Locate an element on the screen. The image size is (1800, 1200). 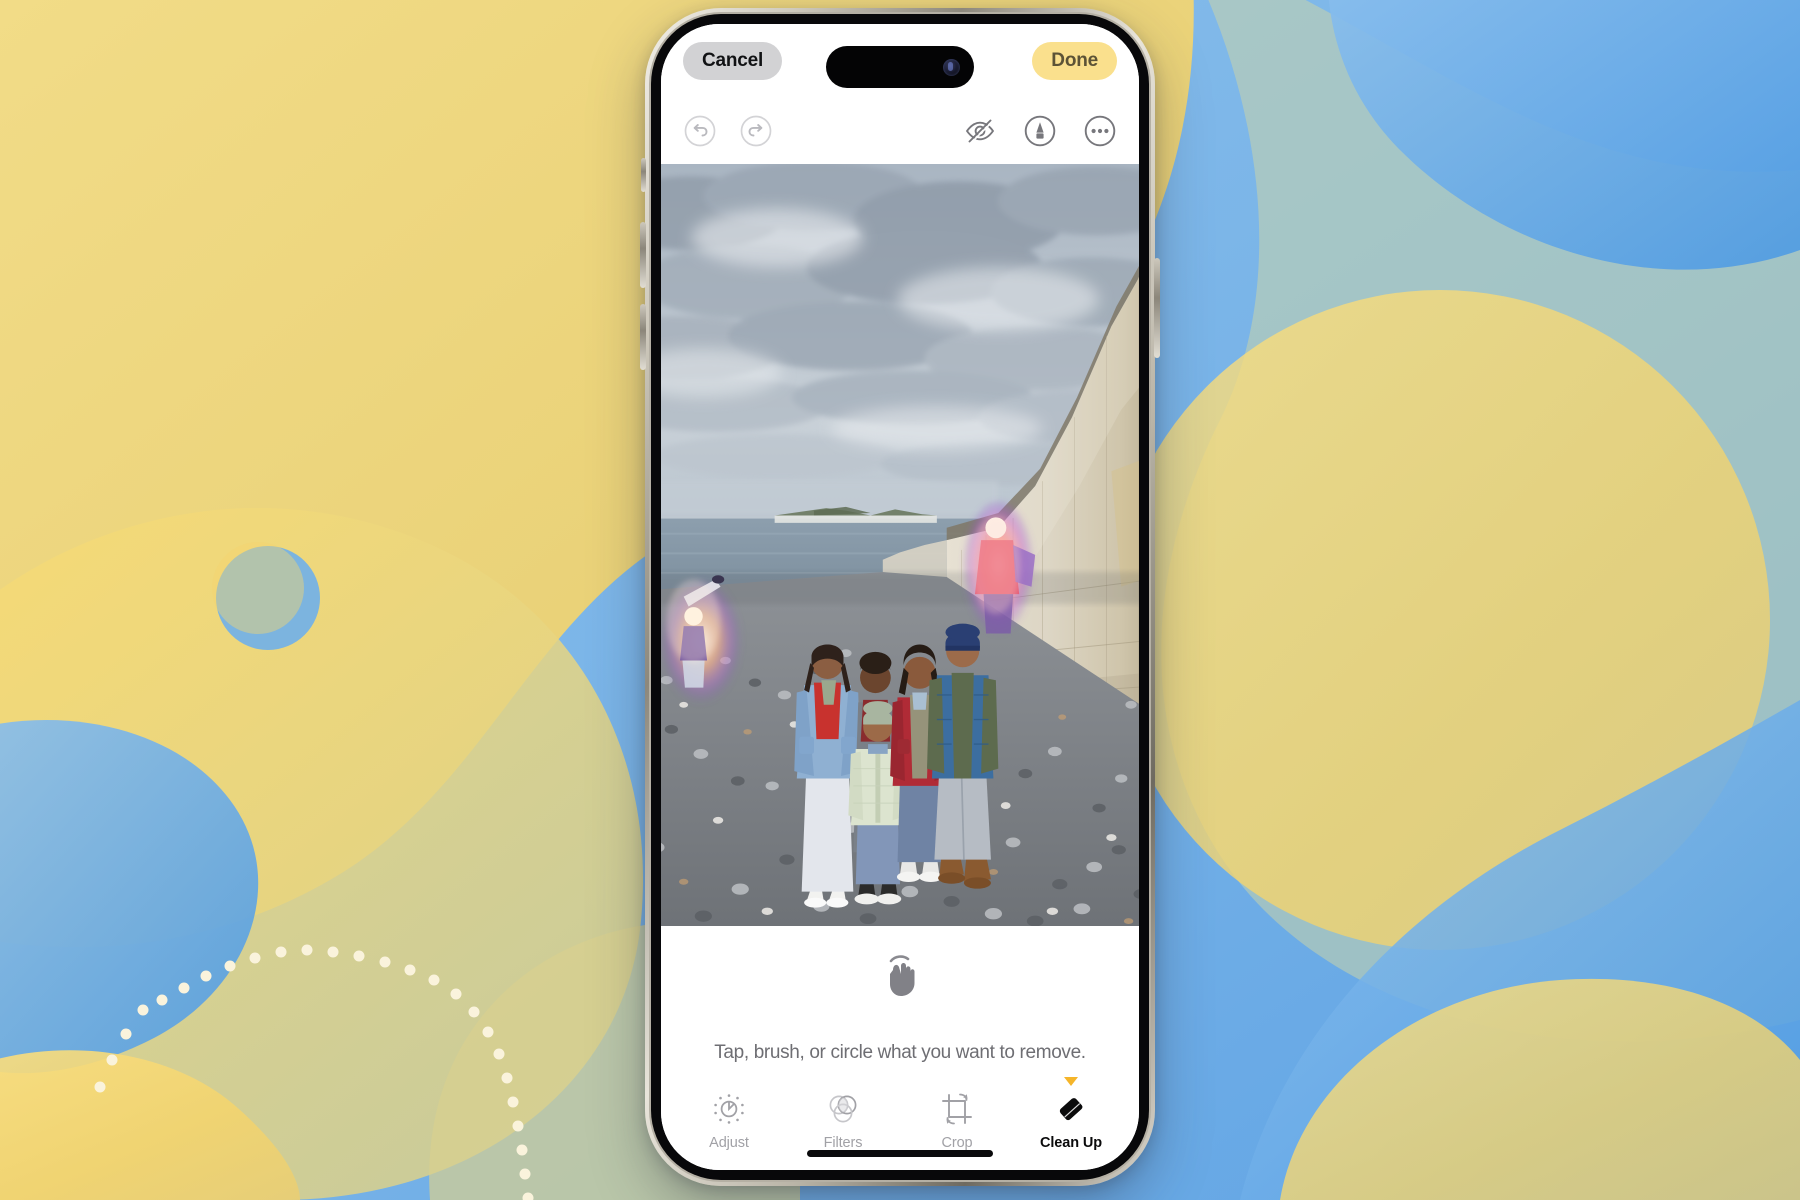
ellipsis-icon is located at coordinates (1100, 131).